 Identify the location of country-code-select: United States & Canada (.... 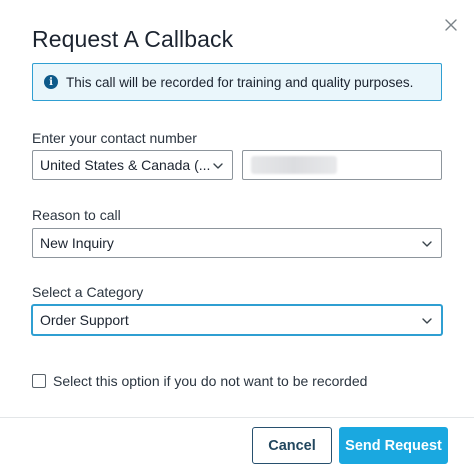
(132, 165).